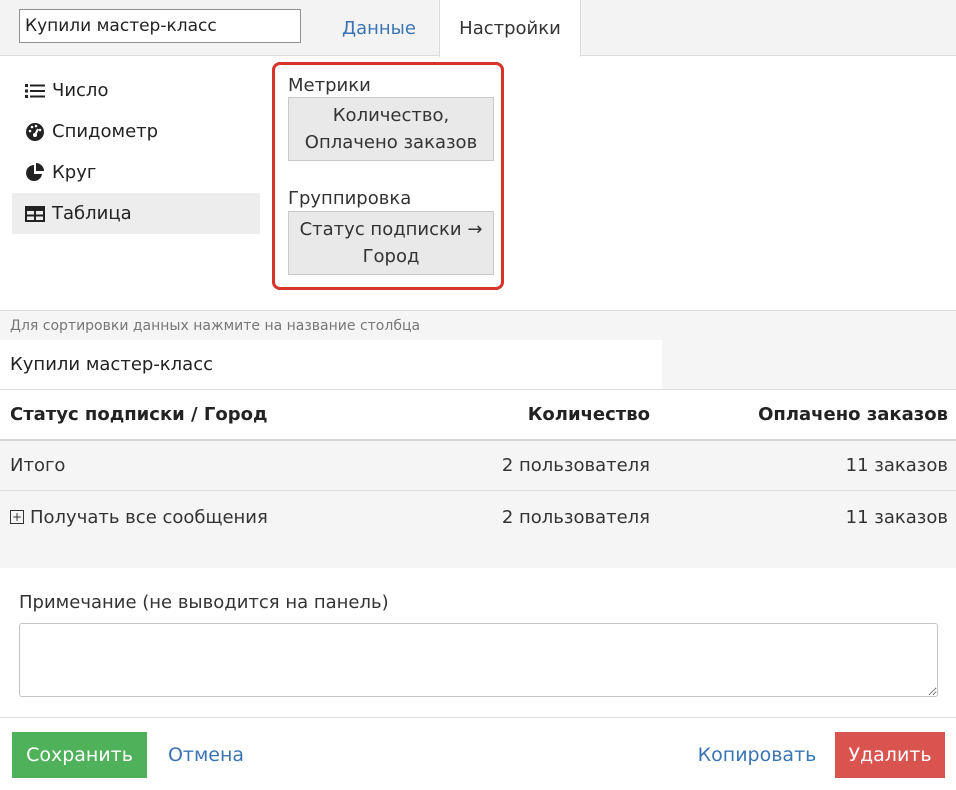  Describe the element at coordinates (149, 517) in the screenshot. I see `row-label: Получать все сообщения` at that location.